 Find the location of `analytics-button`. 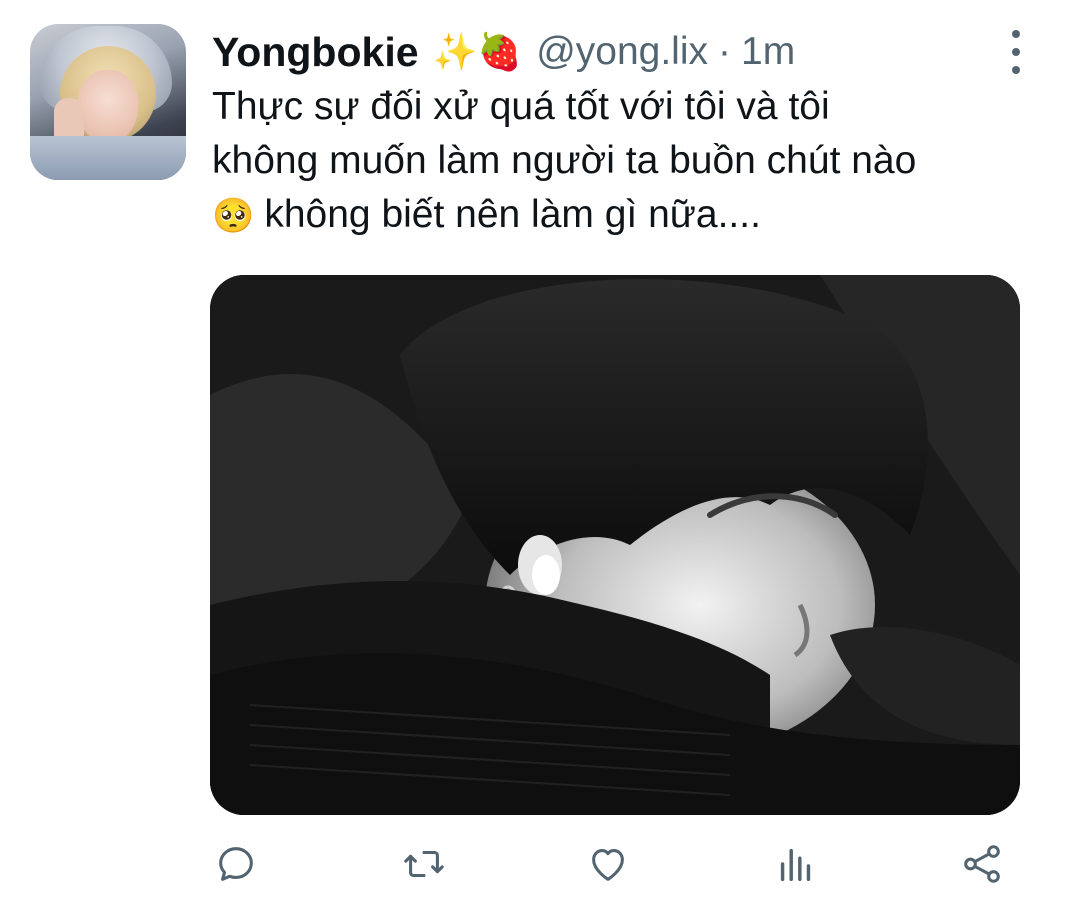

analytics-button is located at coordinates (796, 864).